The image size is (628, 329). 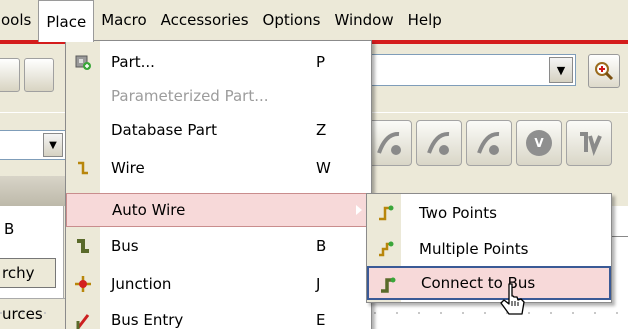 I want to click on left-panel-label-b: B, so click(x=9, y=229).